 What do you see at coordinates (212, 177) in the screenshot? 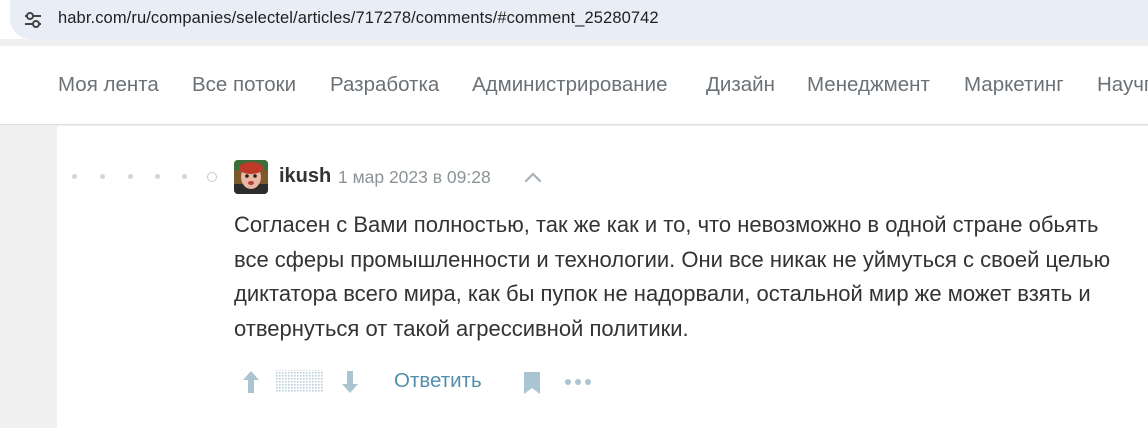
I see `thread-current-marker` at bounding box center [212, 177].